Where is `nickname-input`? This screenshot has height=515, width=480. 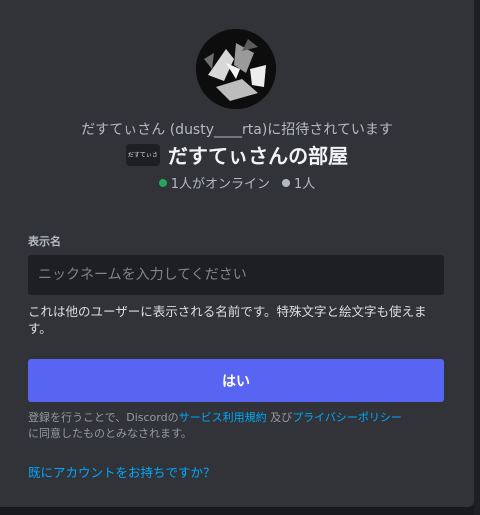
nickname-input is located at coordinates (236, 275).